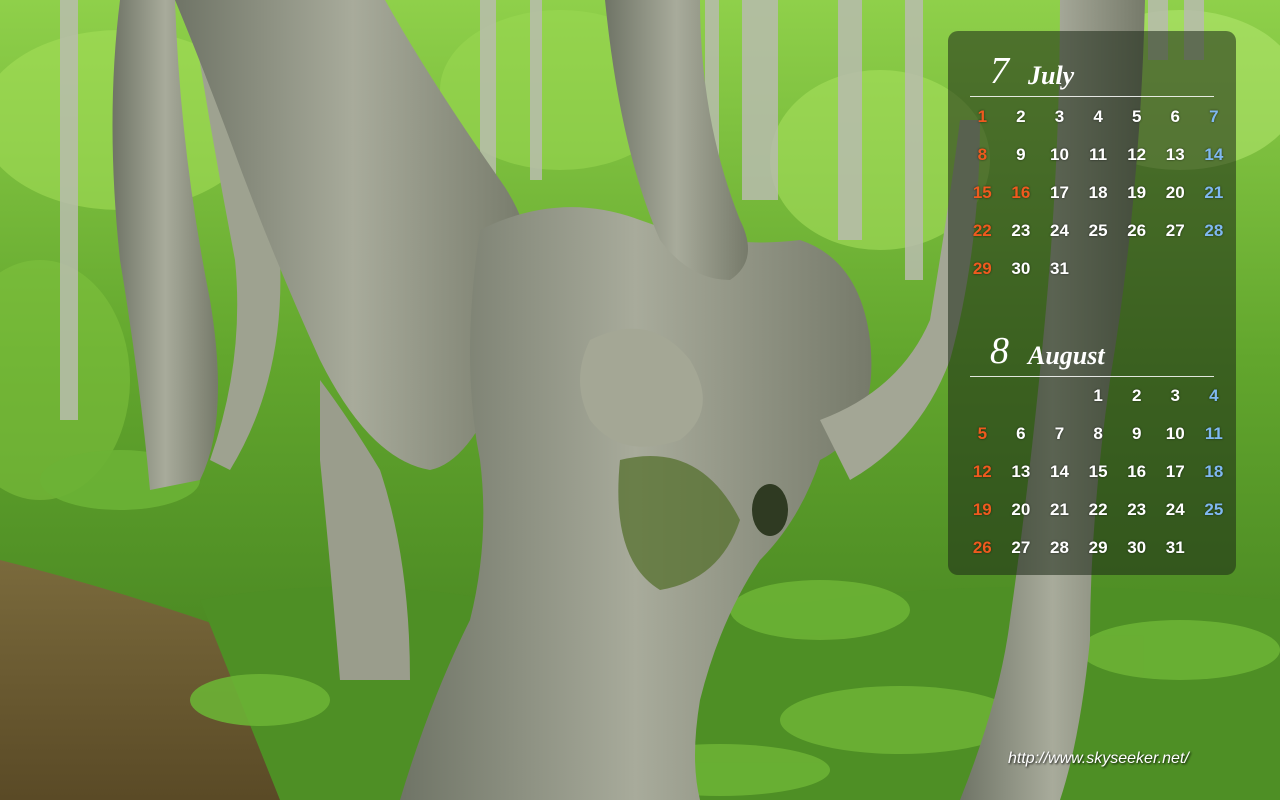 The width and height of the screenshot is (1280, 800). I want to click on month-name: August, so click(1066, 355).